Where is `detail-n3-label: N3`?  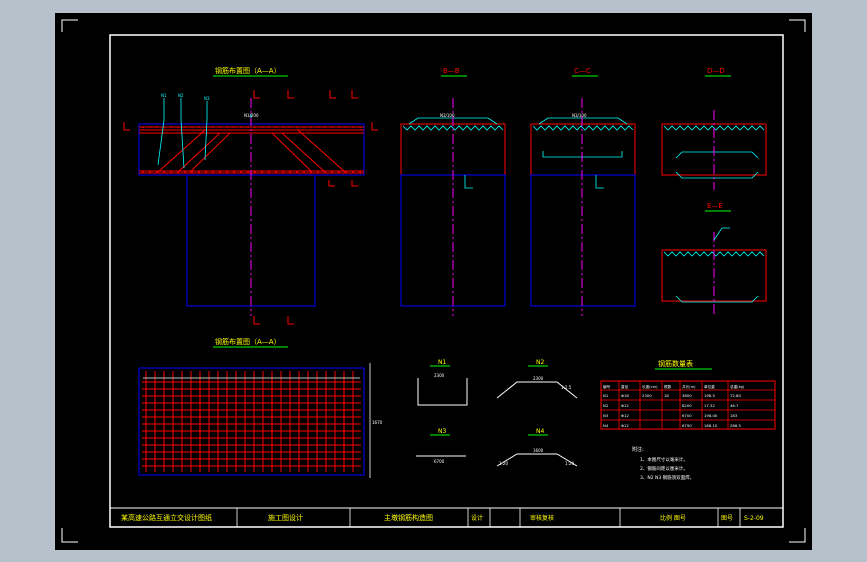 detail-n3-label: N3 is located at coordinates (442, 431).